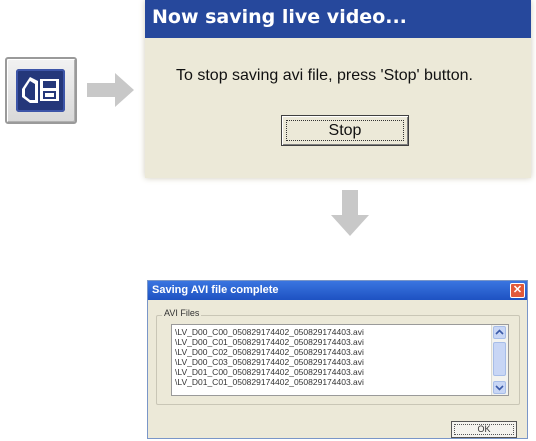 The image size is (536, 441). I want to click on close-icon: ✕, so click(517, 290).